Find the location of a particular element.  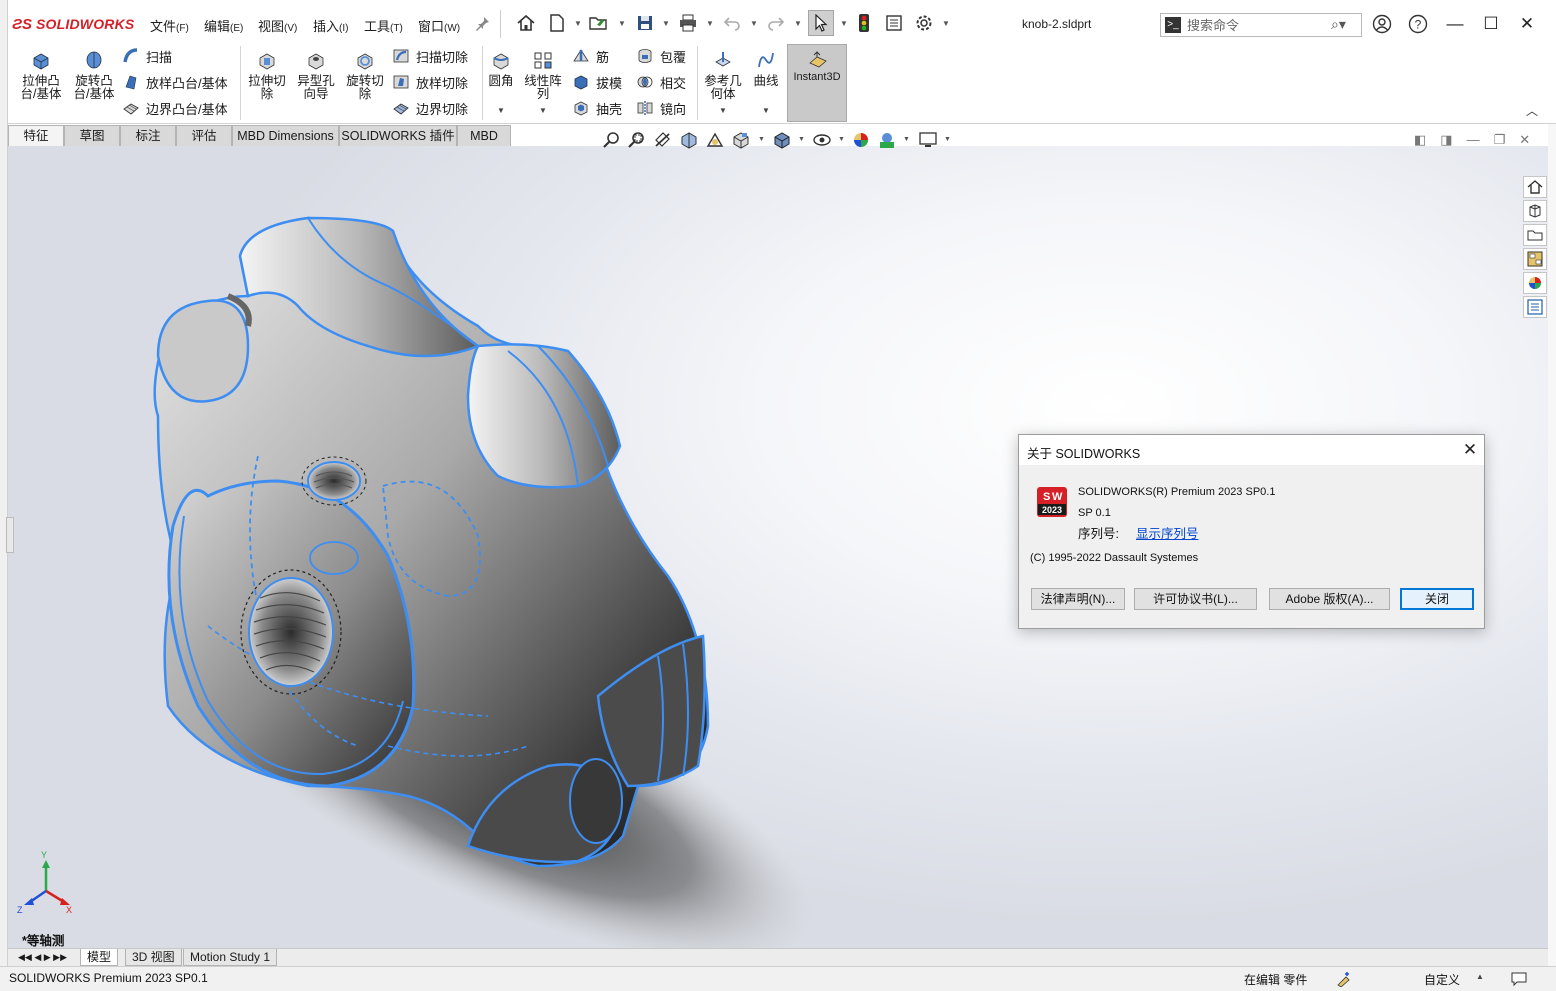

options-dropdown-icon: ▼ is located at coordinates (946, 23).